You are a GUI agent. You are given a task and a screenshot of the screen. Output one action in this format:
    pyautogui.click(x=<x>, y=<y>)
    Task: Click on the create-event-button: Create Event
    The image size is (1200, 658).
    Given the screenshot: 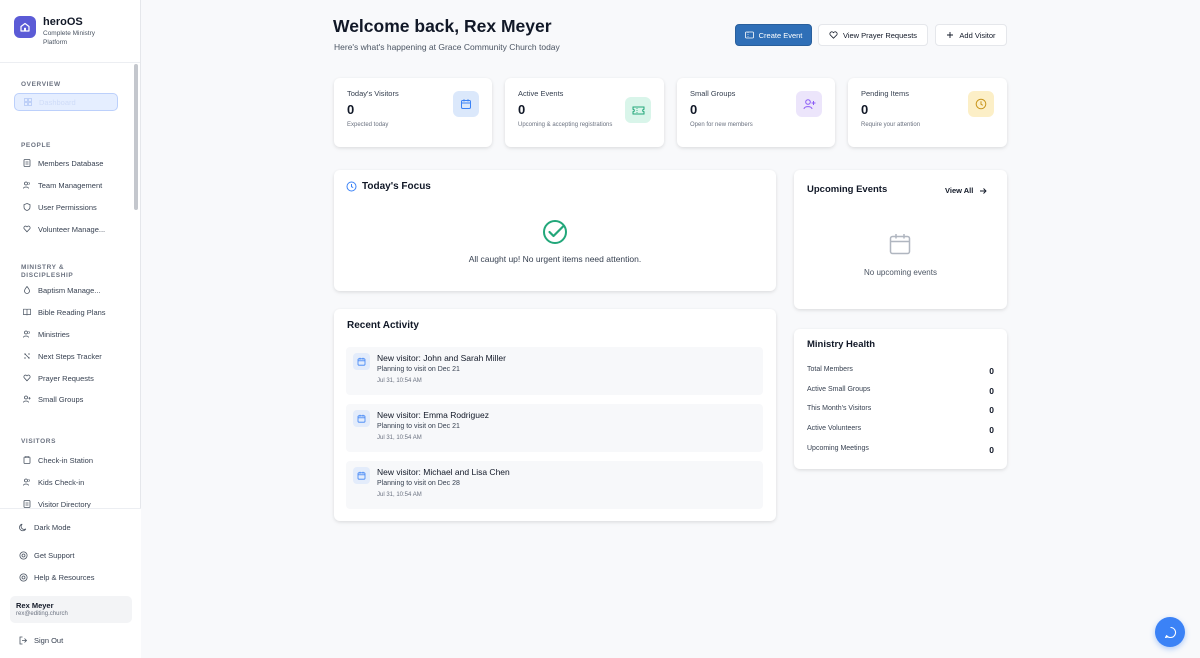 What is the action you would take?
    pyautogui.click(x=773, y=35)
    